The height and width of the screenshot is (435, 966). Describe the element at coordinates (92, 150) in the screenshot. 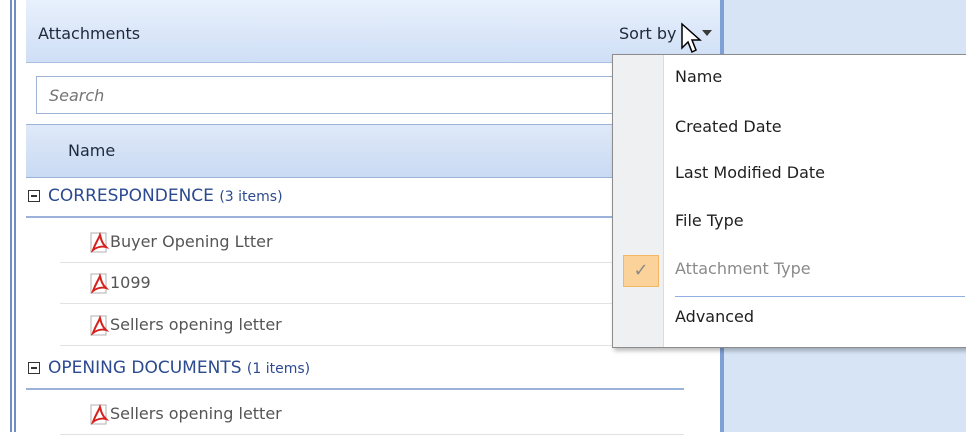

I see `column-header-label: Name` at that location.